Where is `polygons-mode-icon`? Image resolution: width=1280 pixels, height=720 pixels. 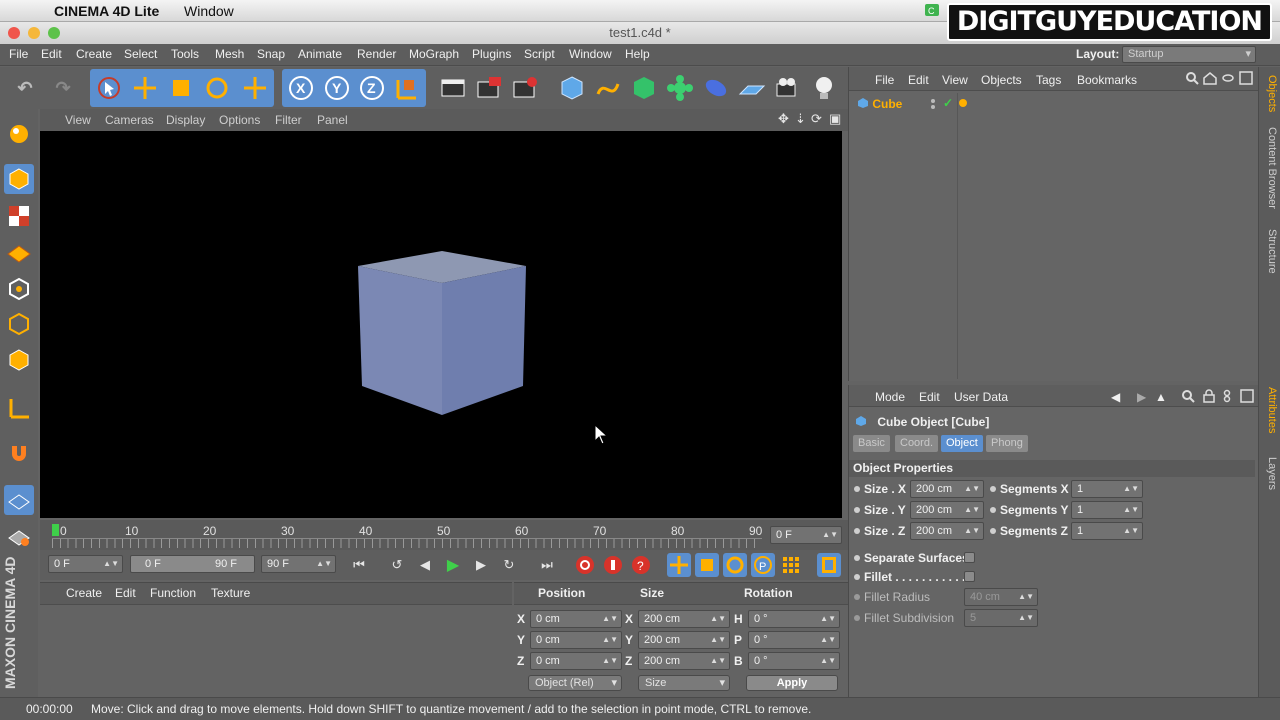 polygons-mode-icon is located at coordinates (19, 360).